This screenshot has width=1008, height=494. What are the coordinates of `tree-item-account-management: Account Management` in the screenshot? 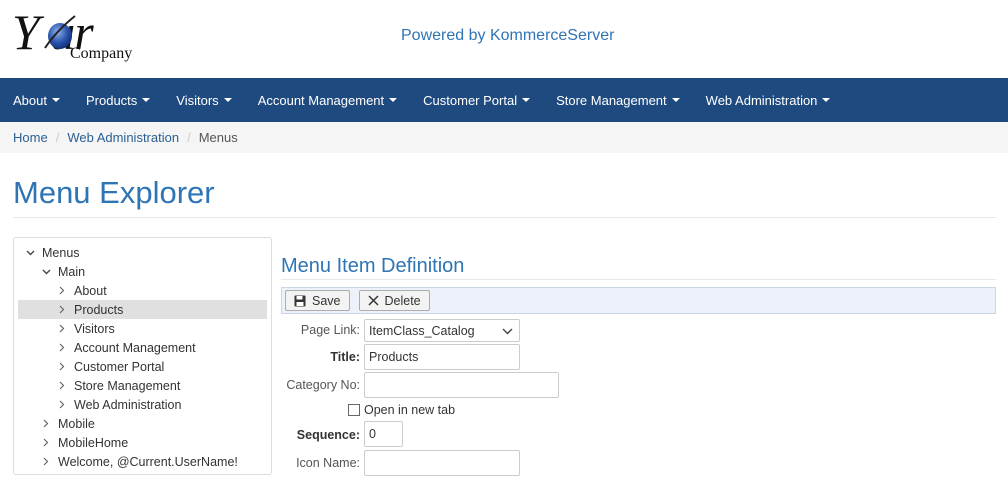 It's located at (142, 347).